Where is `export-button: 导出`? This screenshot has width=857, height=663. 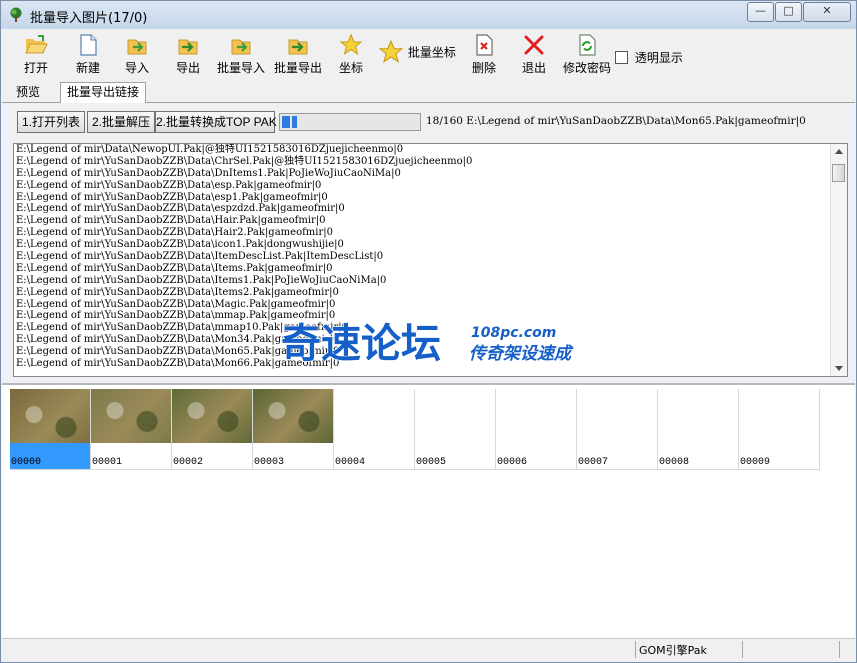
export-button: 导出 is located at coordinates (188, 57).